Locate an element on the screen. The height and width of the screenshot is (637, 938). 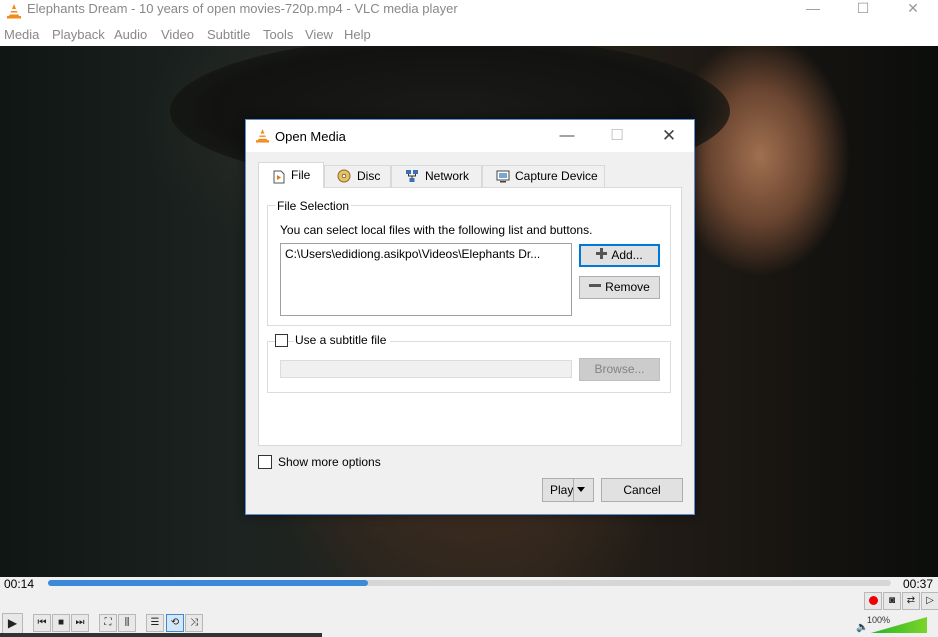
tab-network: Network is located at coordinates (436, 176).